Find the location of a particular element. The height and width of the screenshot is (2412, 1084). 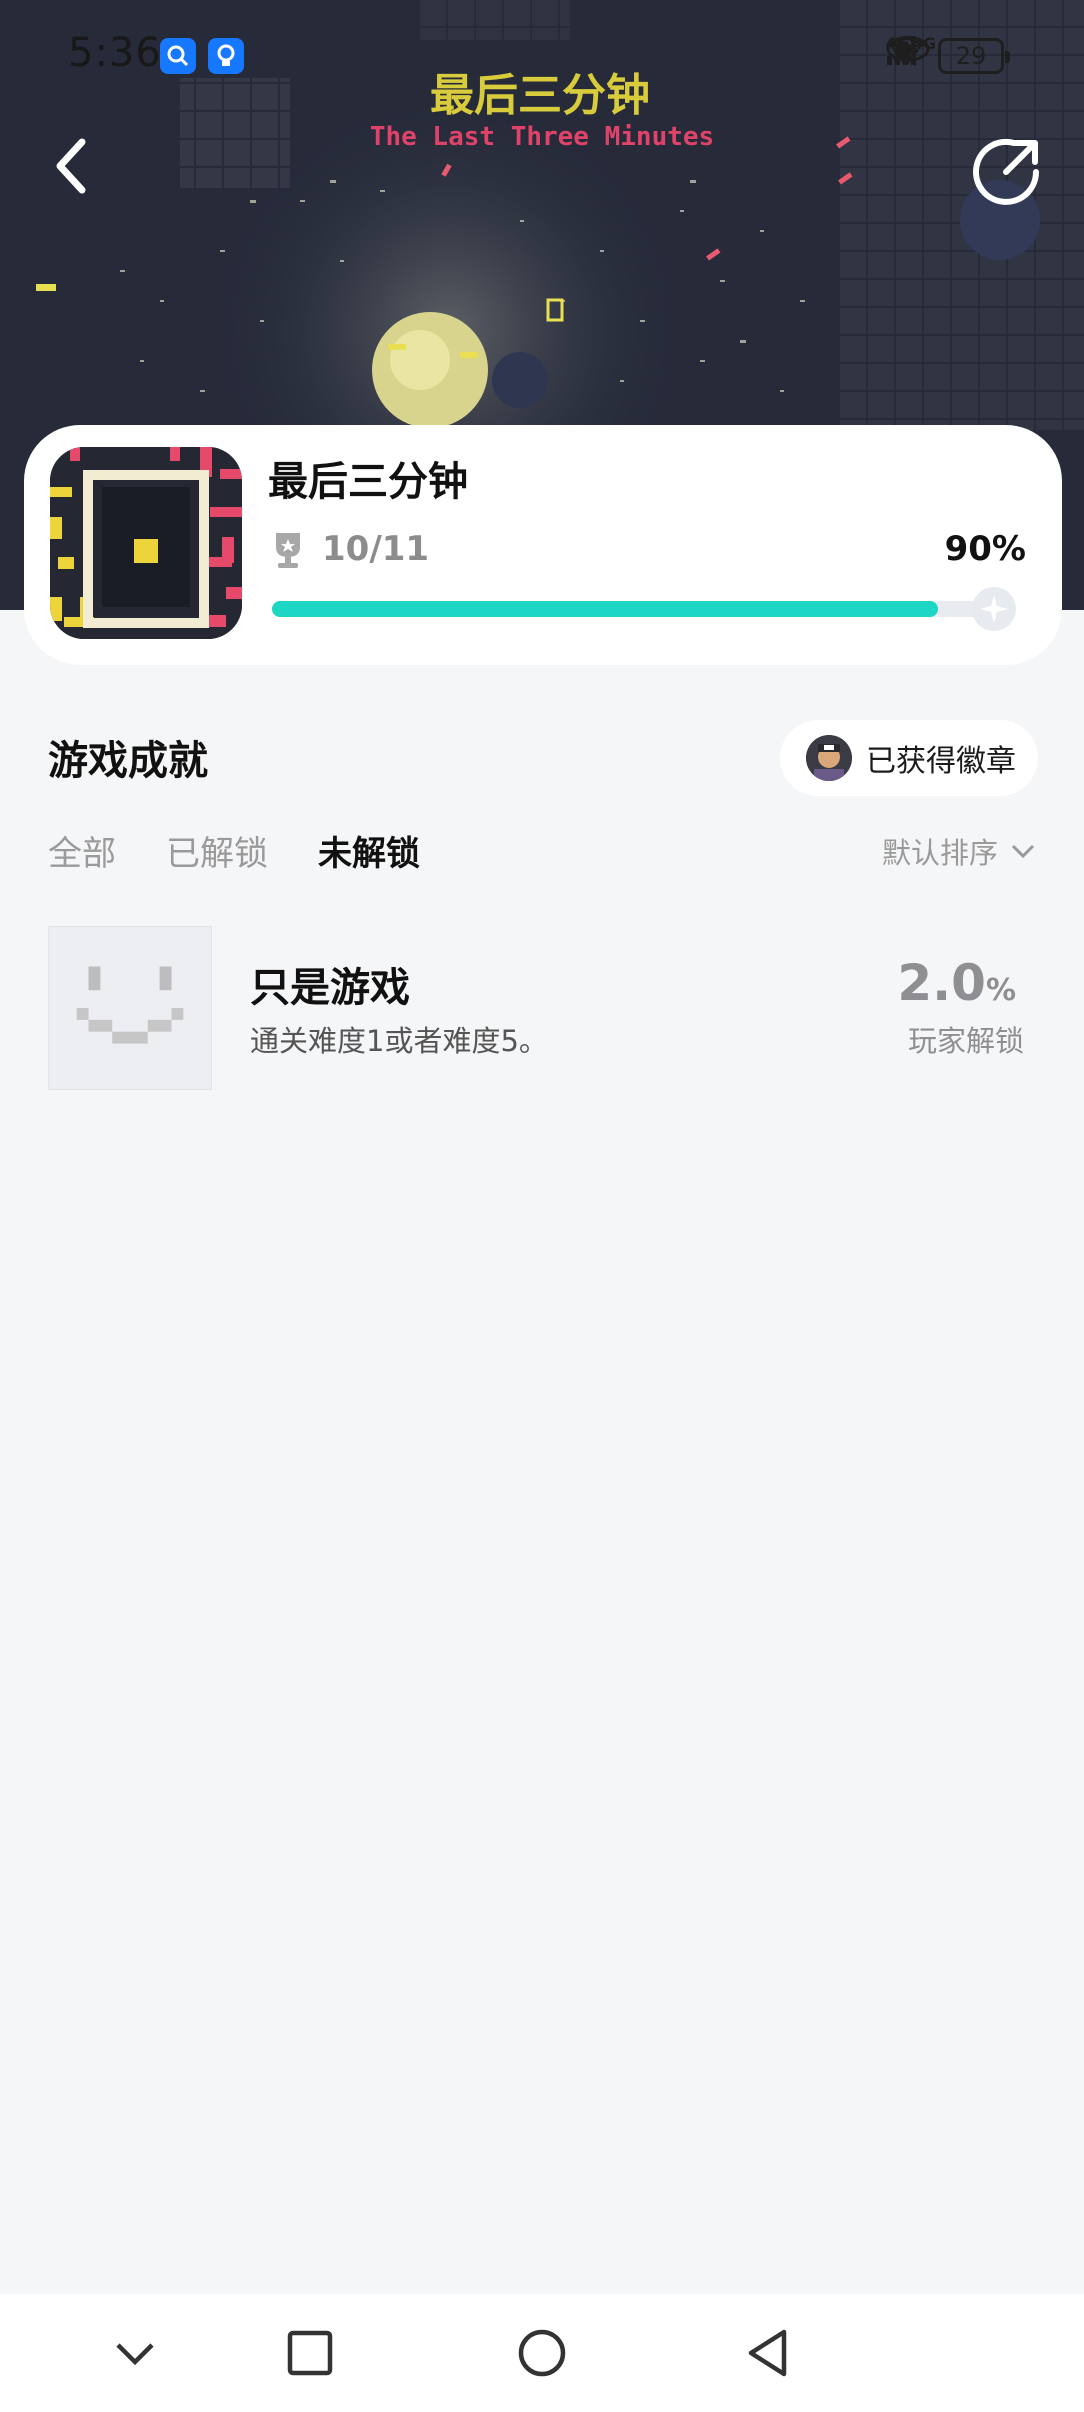

star-spark-icon is located at coordinates (994, 609).